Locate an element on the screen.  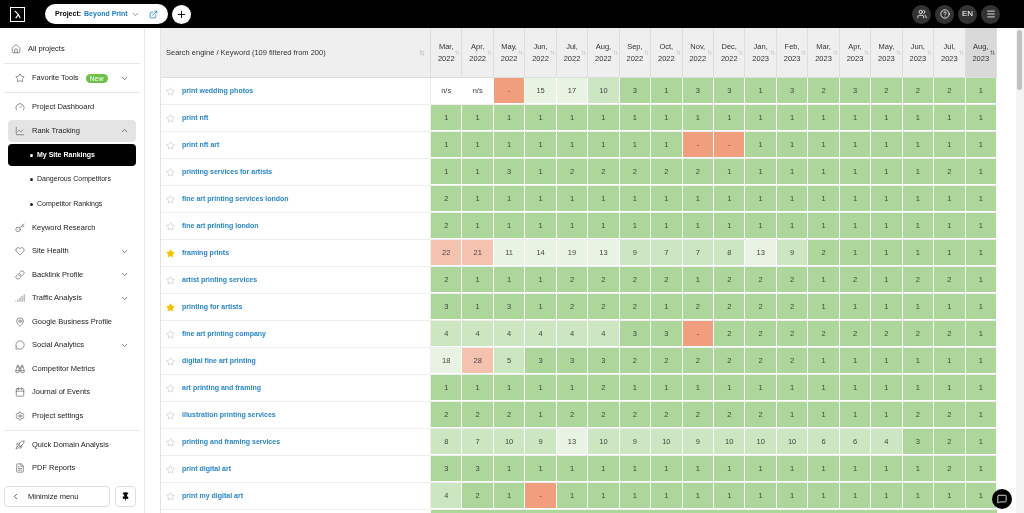
menu-button is located at coordinates (990, 14).